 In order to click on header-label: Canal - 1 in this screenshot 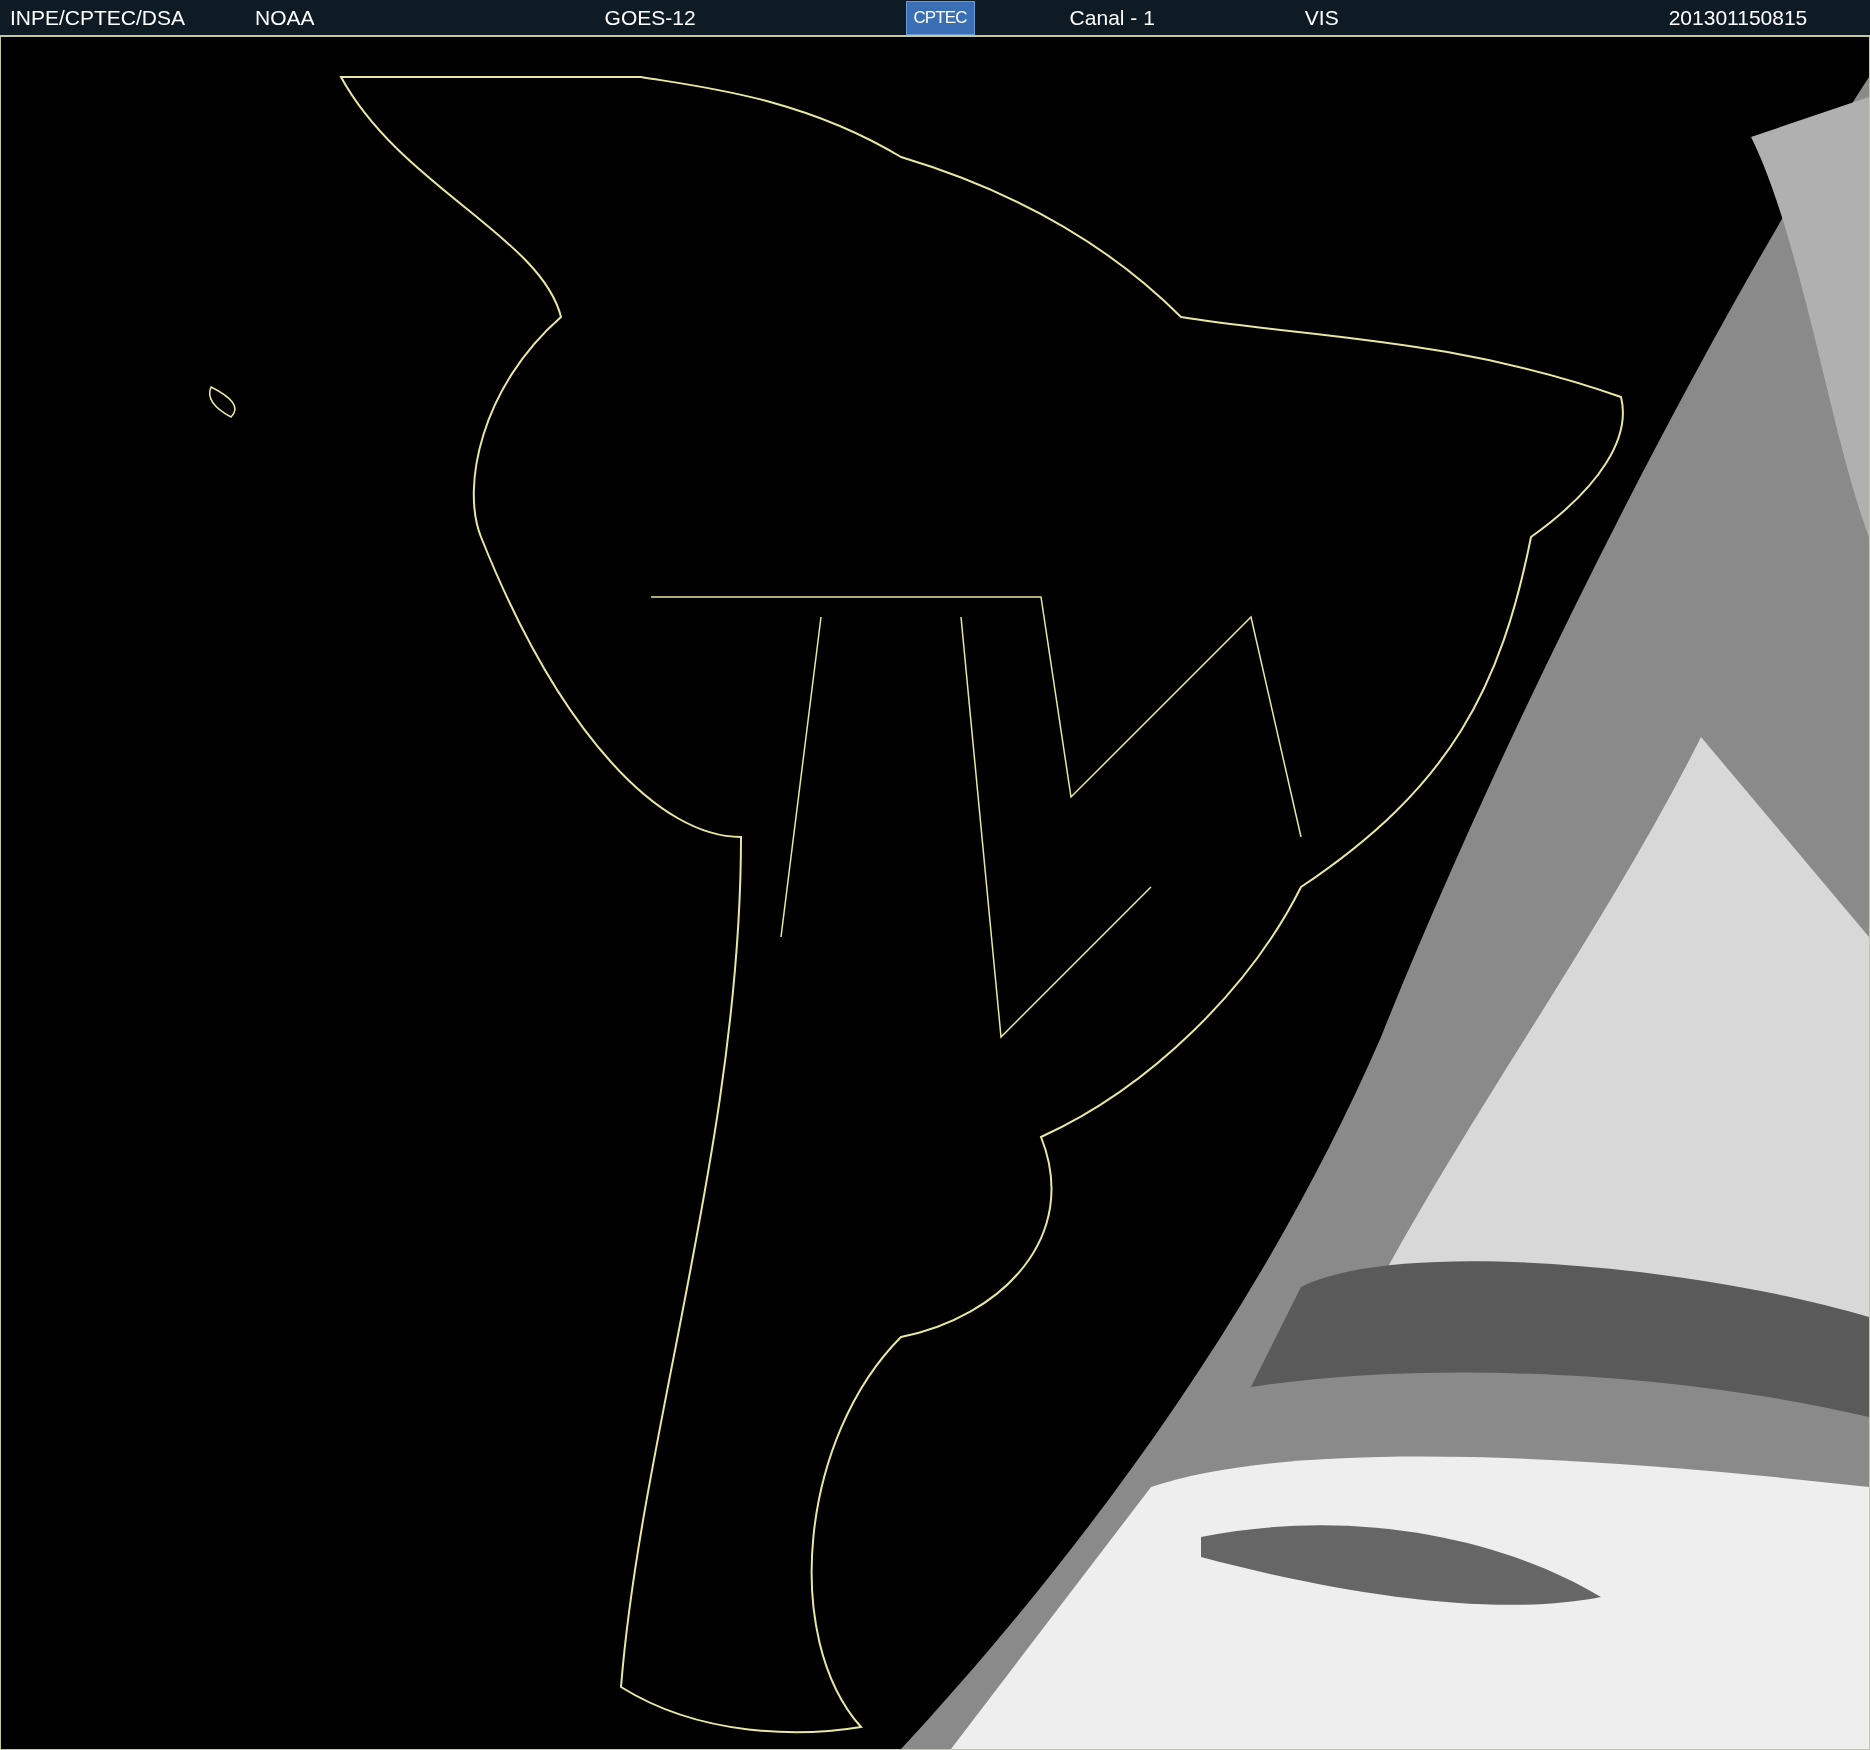, I will do `click(1112, 17)`.